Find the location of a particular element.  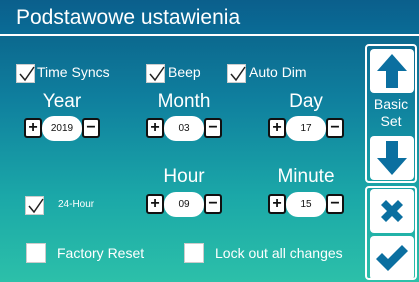

day-stepper: + 17 − is located at coordinates (306, 128).